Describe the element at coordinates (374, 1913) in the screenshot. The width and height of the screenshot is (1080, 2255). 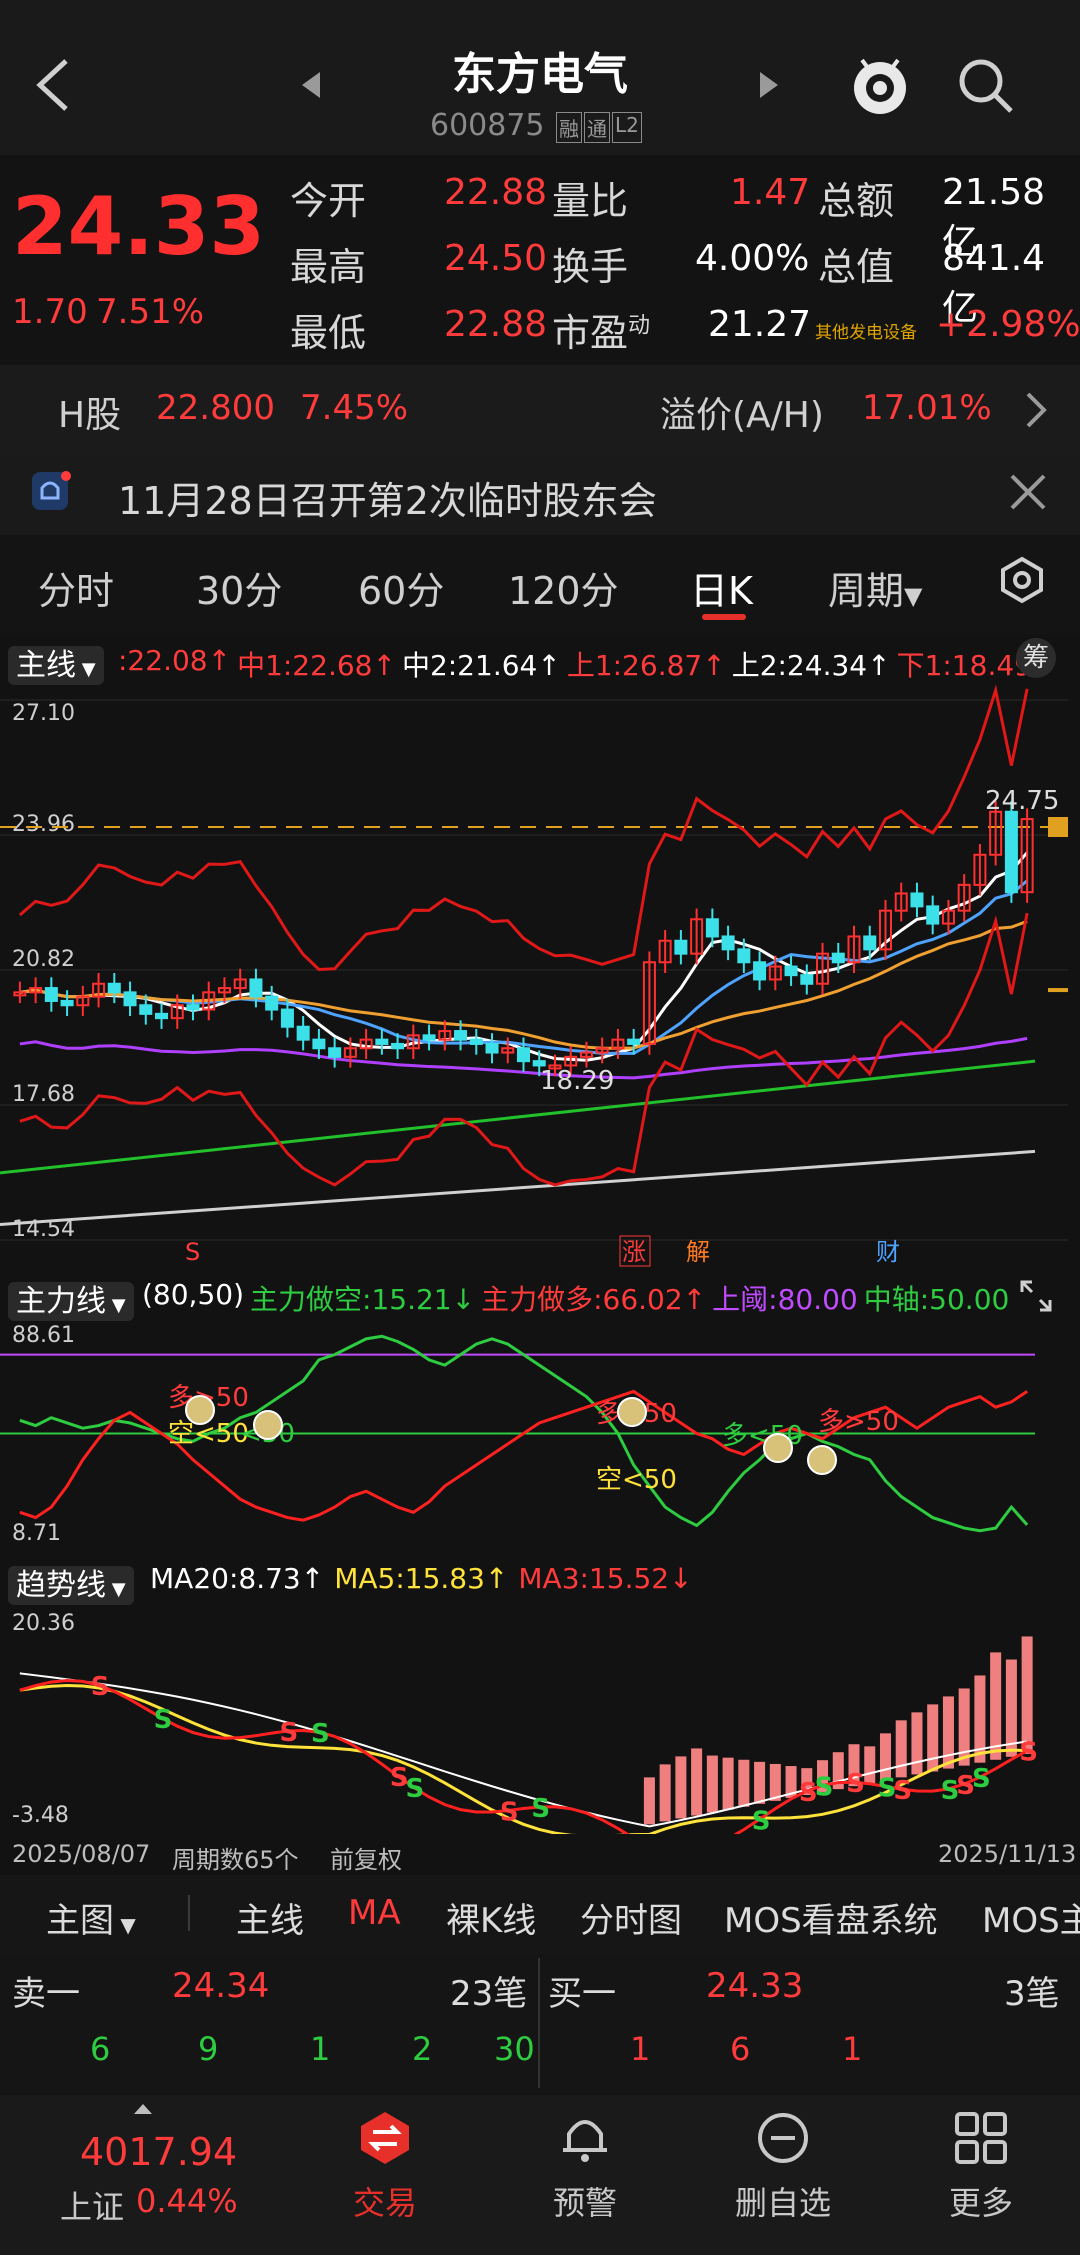
I see `menu-item-ma: MA` at that location.